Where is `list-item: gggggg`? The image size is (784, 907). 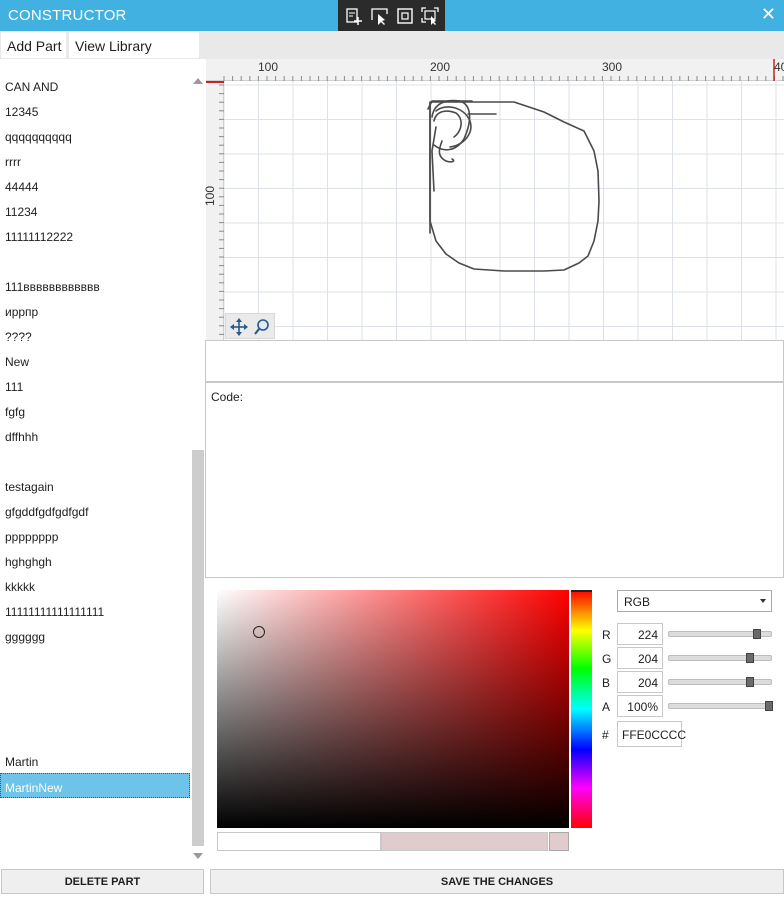
list-item: gggggg is located at coordinates (95, 635).